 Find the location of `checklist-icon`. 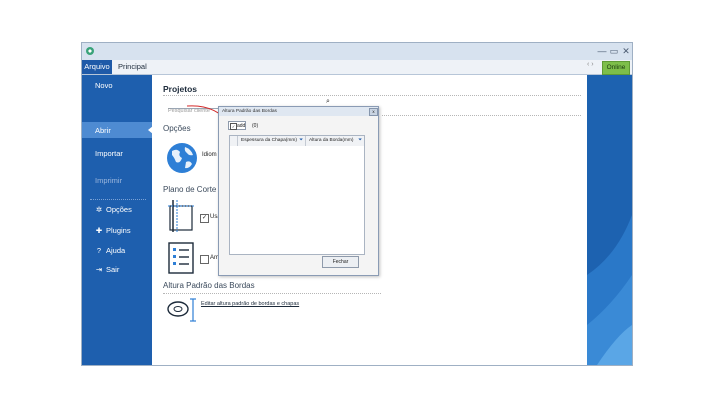

checklist-icon is located at coordinates (181, 258).